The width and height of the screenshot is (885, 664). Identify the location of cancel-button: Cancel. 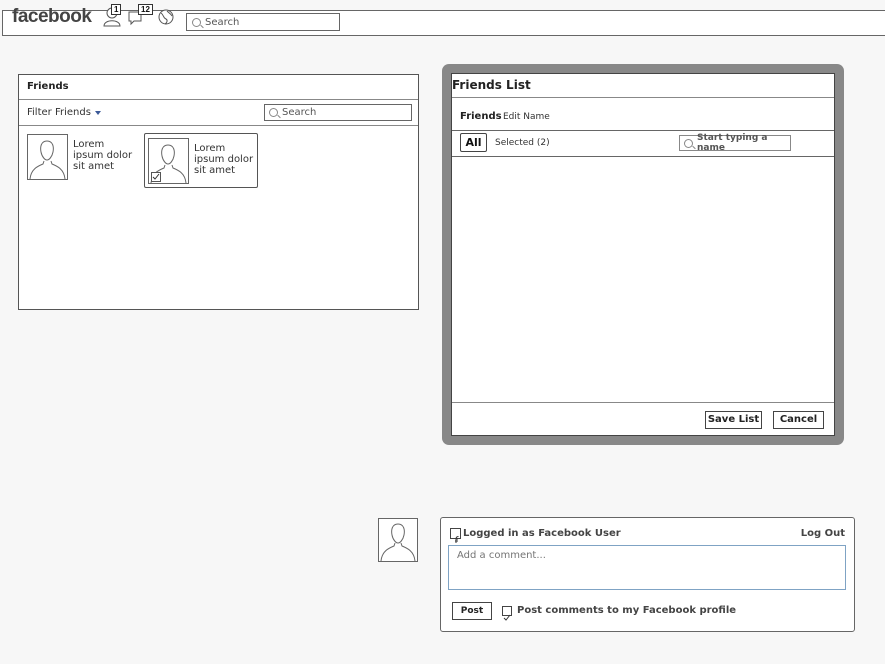
(798, 420).